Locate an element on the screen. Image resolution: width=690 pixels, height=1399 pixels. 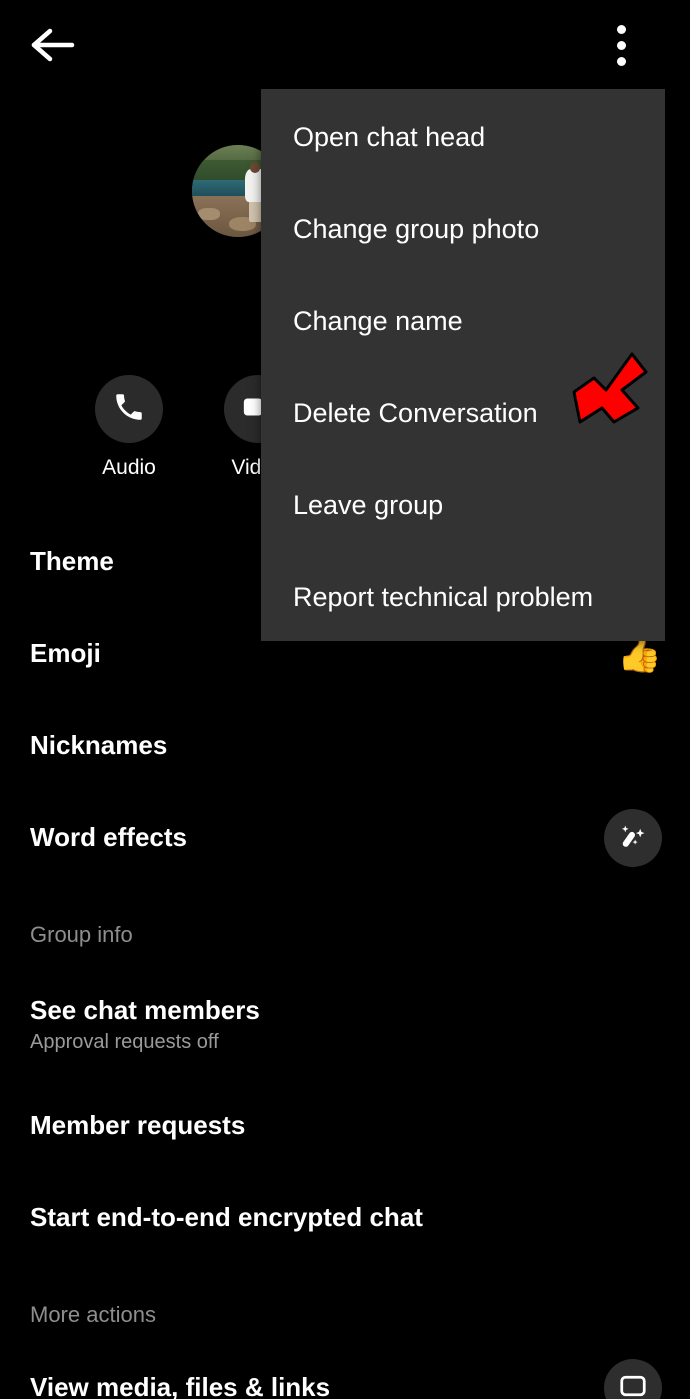
settings-row-view-media-label: View media, files & links is located at coordinates (180, 1385).